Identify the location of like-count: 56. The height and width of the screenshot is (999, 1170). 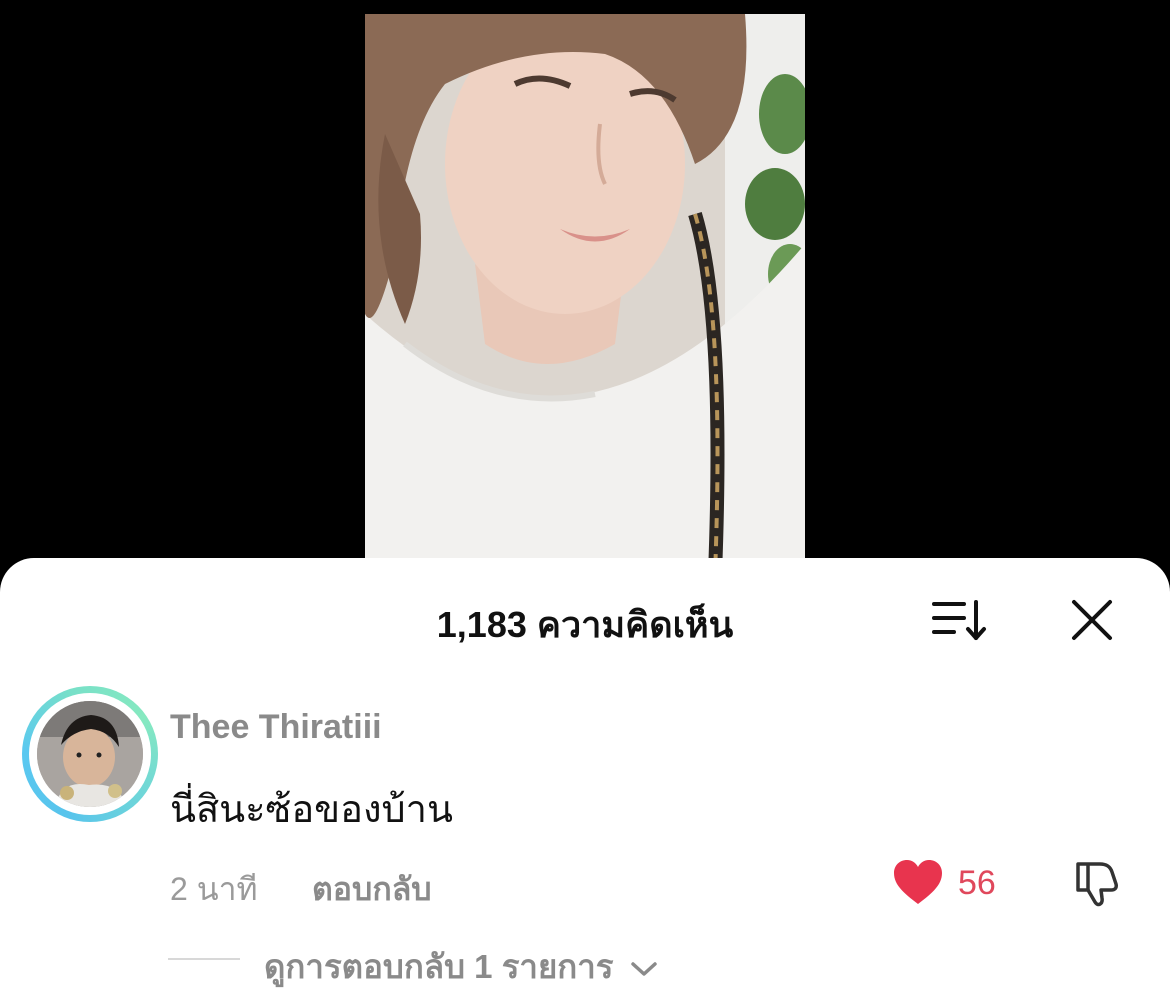
(977, 883).